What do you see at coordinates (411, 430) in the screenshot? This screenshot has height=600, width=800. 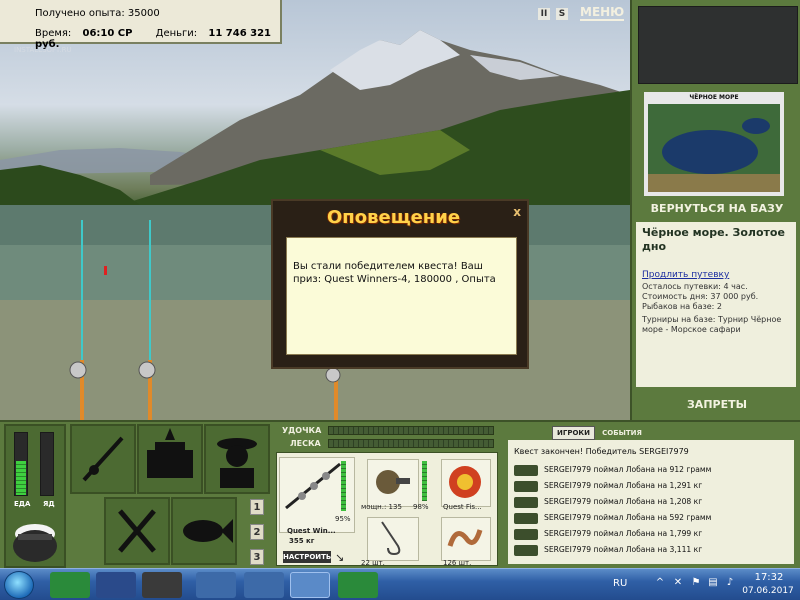 I see `rod-durability-bar` at bounding box center [411, 430].